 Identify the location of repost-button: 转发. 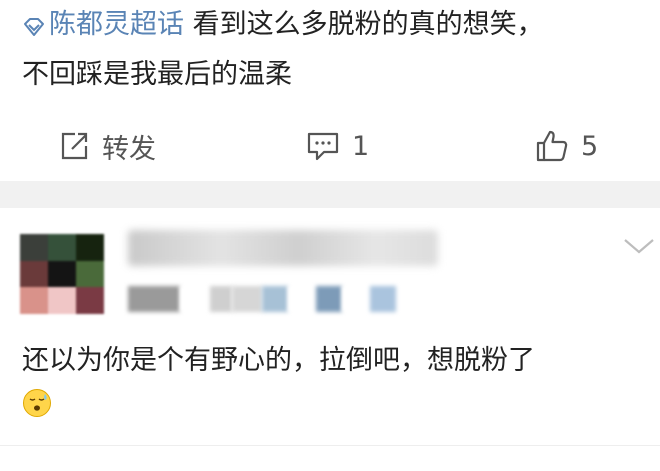
(107, 146).